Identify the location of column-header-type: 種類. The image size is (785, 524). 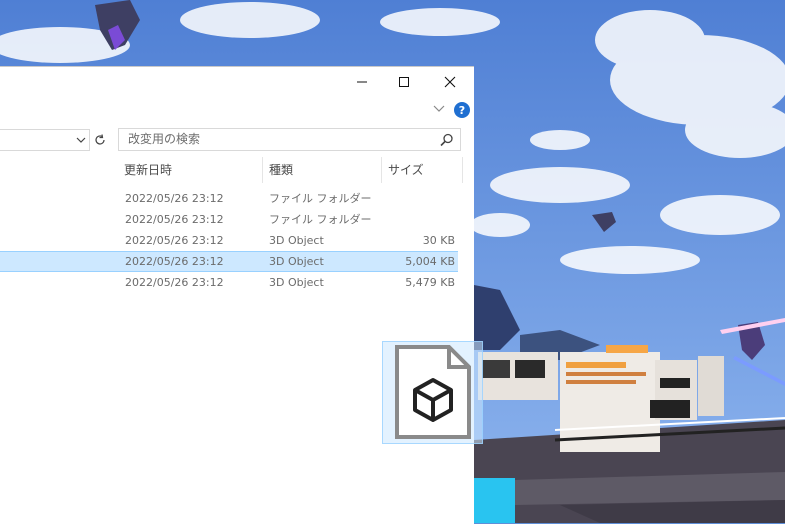
(322, 170).